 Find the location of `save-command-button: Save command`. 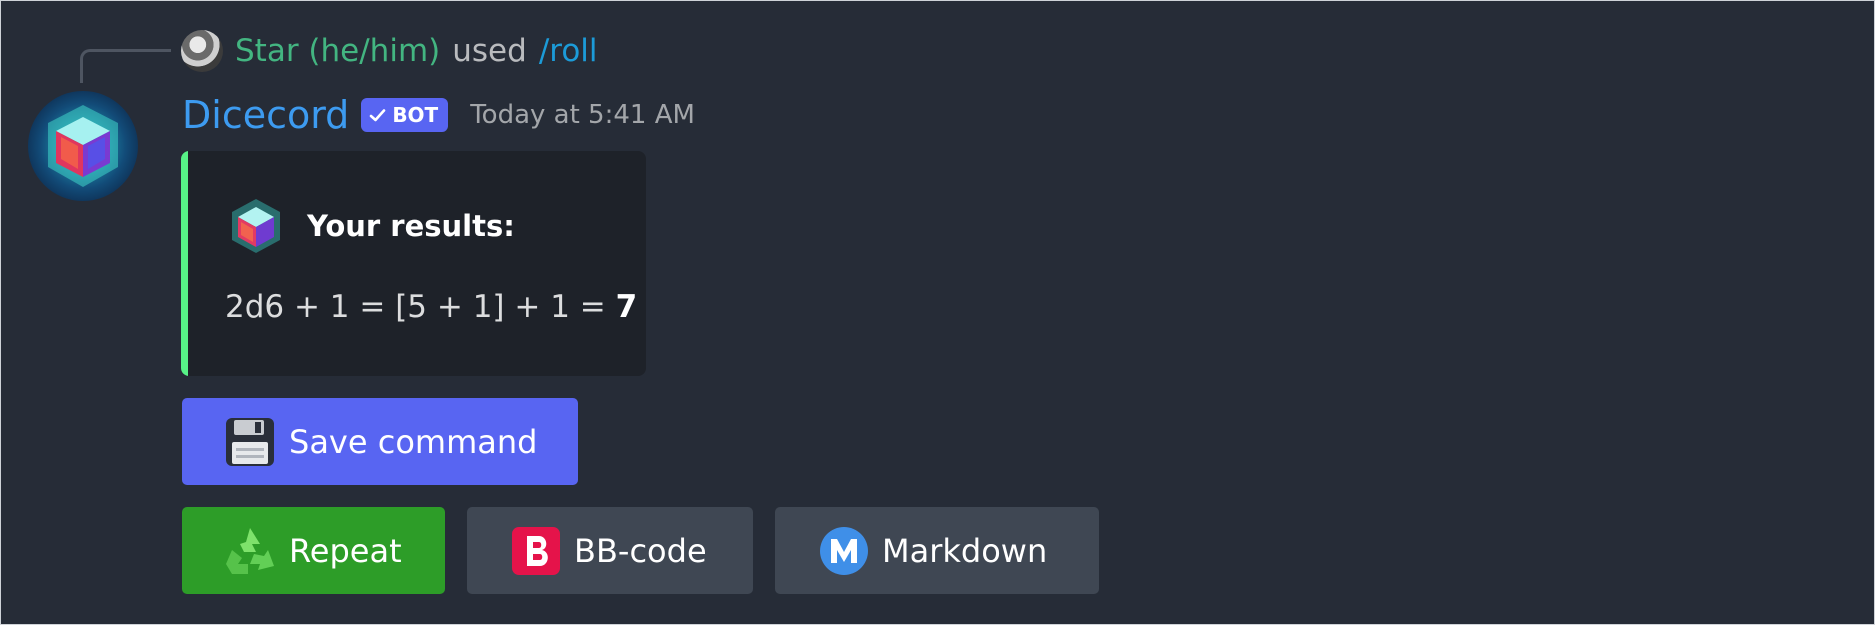

save-command-button: Save command is located at coordinates (380, 441).